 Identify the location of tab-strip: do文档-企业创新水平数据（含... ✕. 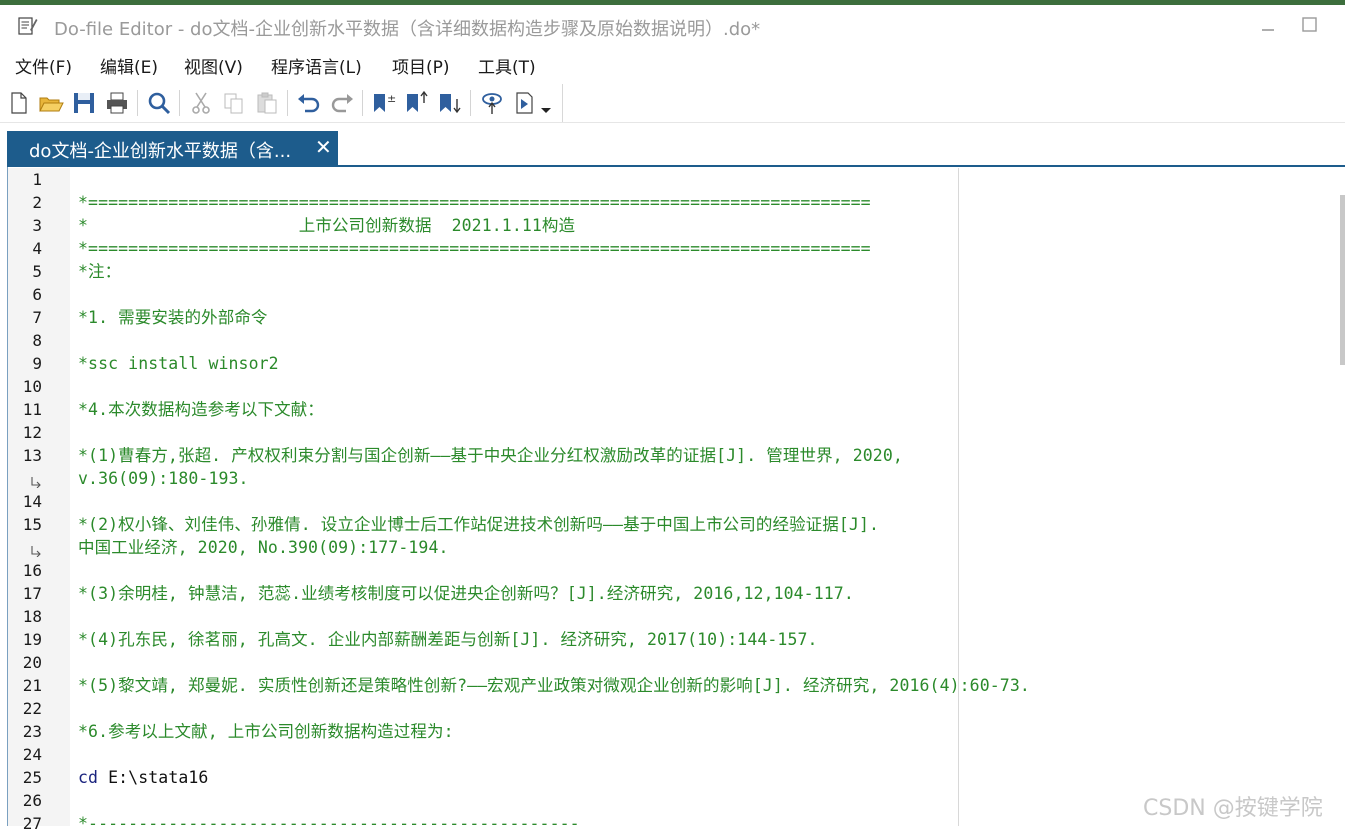
(672, 144).